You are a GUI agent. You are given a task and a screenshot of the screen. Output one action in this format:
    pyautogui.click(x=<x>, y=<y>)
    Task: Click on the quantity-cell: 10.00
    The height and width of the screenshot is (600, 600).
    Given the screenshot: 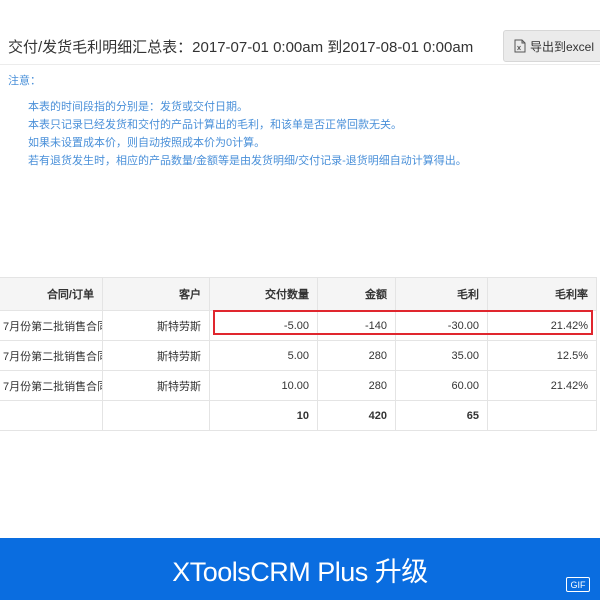 What is the action you would take?
    pyautogui.click(x=263, y=385)
    